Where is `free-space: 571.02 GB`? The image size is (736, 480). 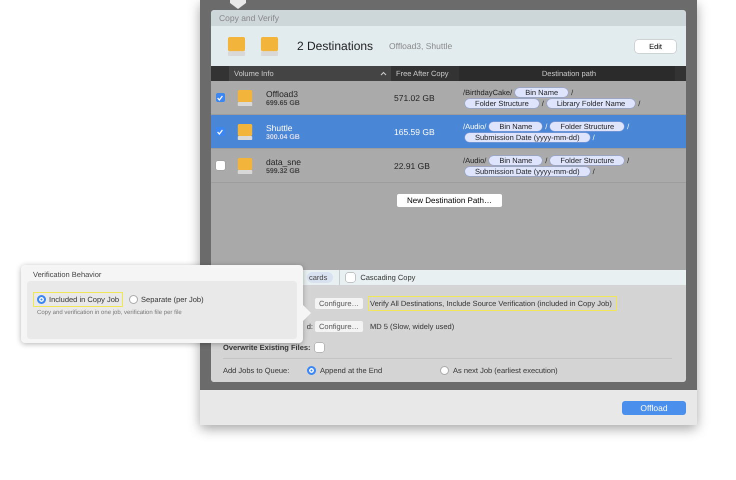 free-space: 571.02 GB is located at coordinates (414, 97).